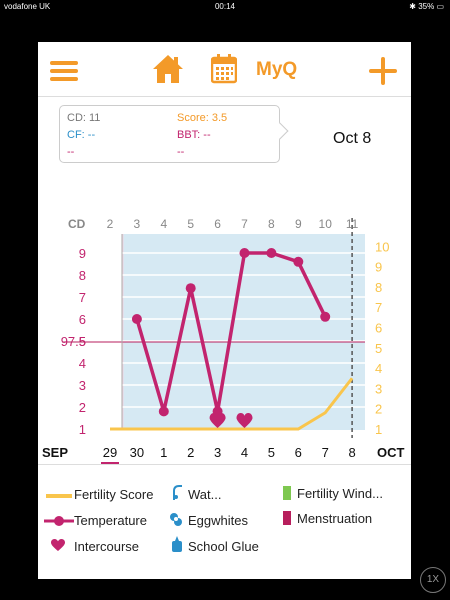 The height and width of the screenshot is (600, 450). What do you see at coordinates (82, 385) in the screenshot?
I see `left-axis-tick: 3` at bounding box center [82, 385].